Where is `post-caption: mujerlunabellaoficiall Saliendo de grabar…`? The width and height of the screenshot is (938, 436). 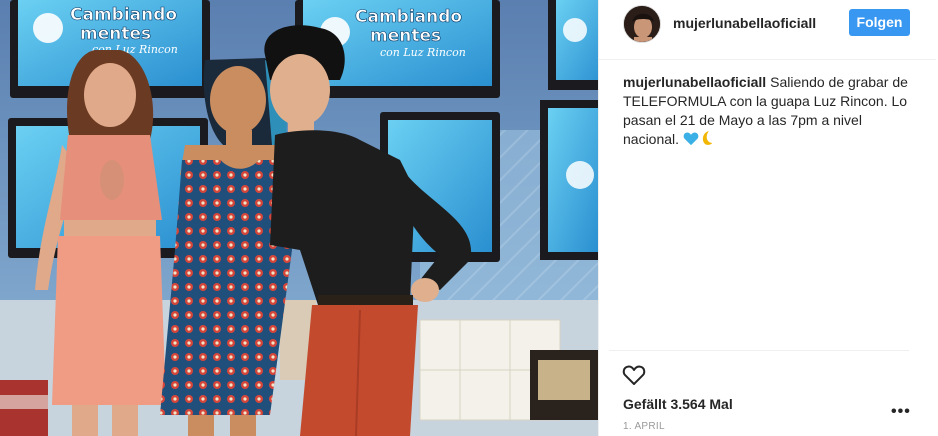
post-caption: mujerlunabellaoficiall Saliendo de grabar… is located at coordinates (768, 112).